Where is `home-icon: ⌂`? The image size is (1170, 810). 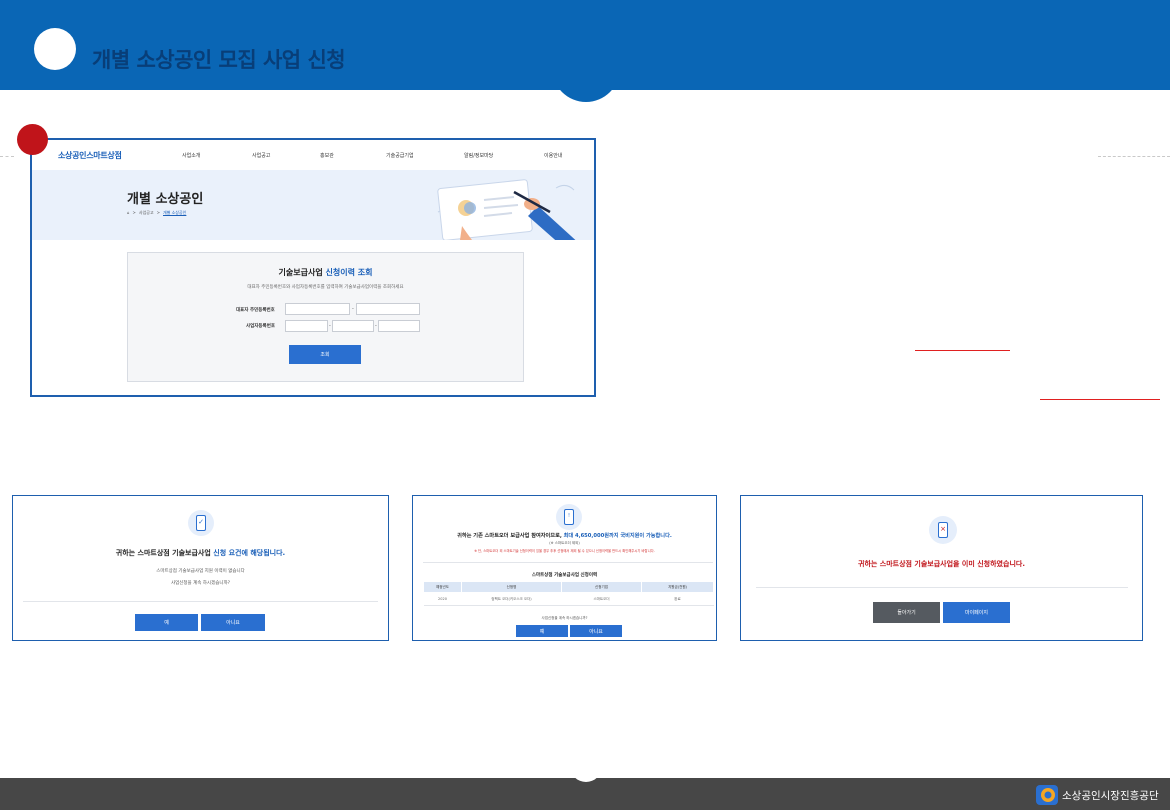
home-icon: ⌂ is located at coordinates (128, 212).